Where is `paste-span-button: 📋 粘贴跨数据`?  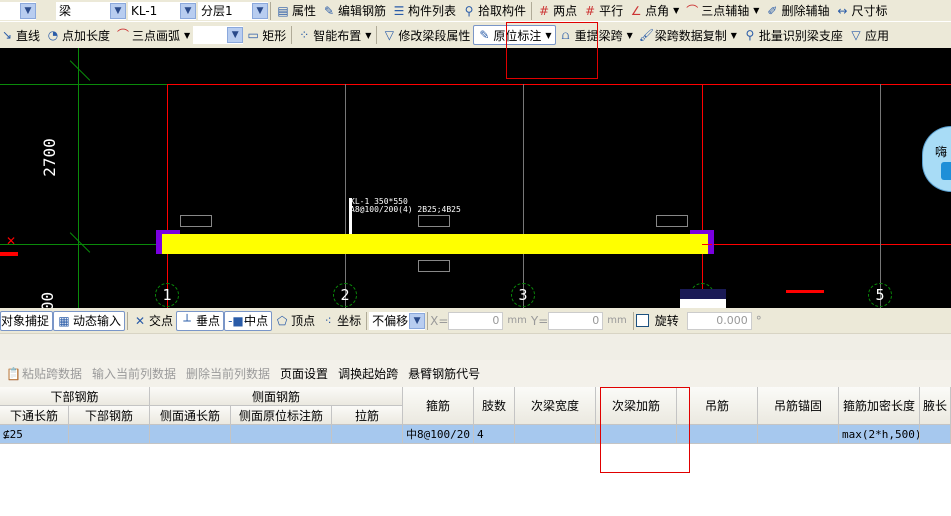 paste-span-button: 📋 粘贴跨数据 is located at coordinates (44, 374).